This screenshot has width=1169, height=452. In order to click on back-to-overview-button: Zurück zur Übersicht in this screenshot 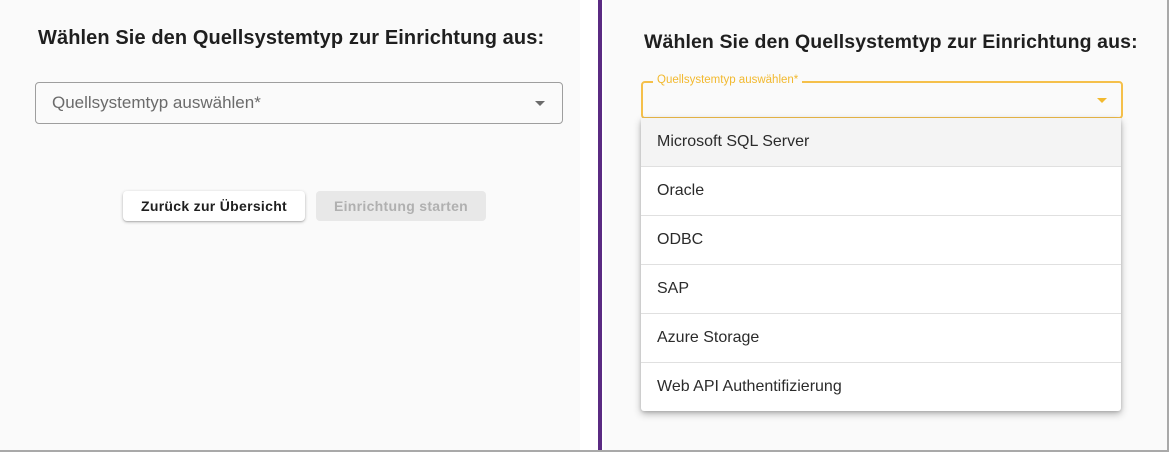, I will do `click(214, 206)`.